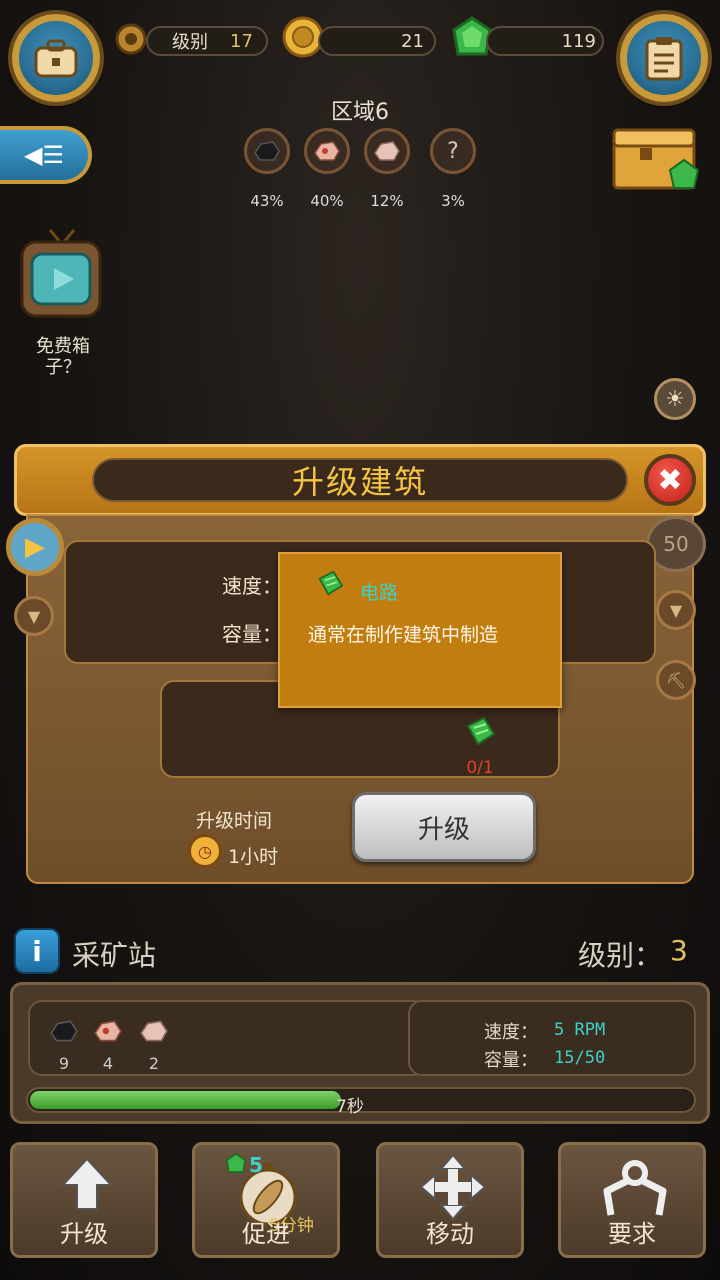 The width and height of the screenshot is (720, 1280). What do you see at coordinates (620, 955) in the screenshot?
I see `station-level-label: 级别：` at bounding box center [620, 955].